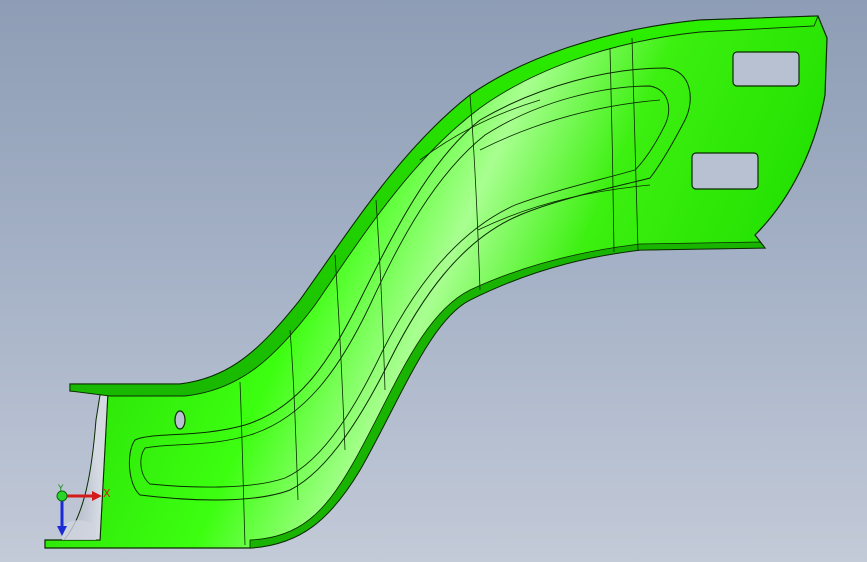 The image size is (867, 562). I want to click on slot-hole, so click(180, 420).